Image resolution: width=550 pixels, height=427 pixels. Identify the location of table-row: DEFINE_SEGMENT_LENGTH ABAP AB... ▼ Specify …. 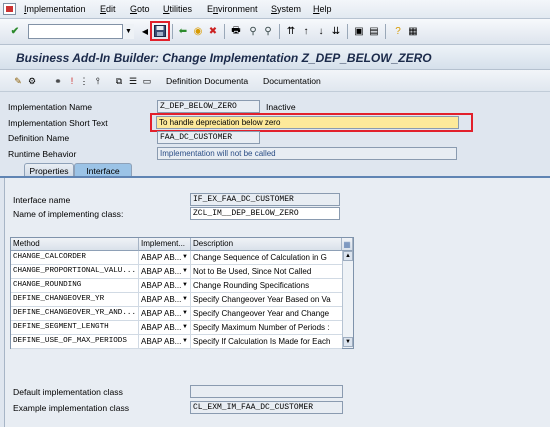
(176, 328).